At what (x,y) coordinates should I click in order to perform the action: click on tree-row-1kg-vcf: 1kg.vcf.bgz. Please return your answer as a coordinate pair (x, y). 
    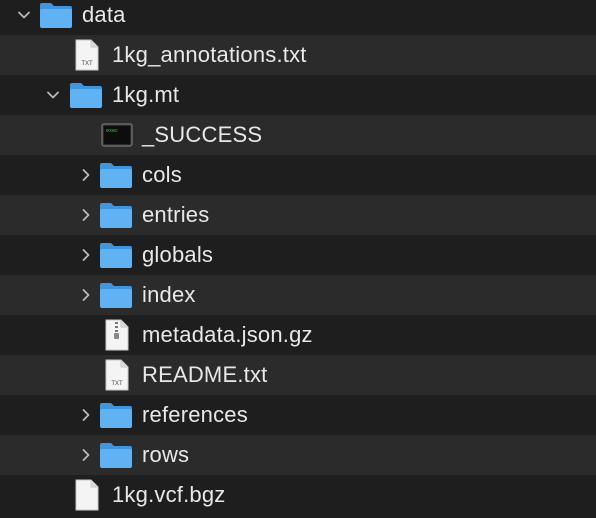
    Looking at the image, I should click on (298, 495).